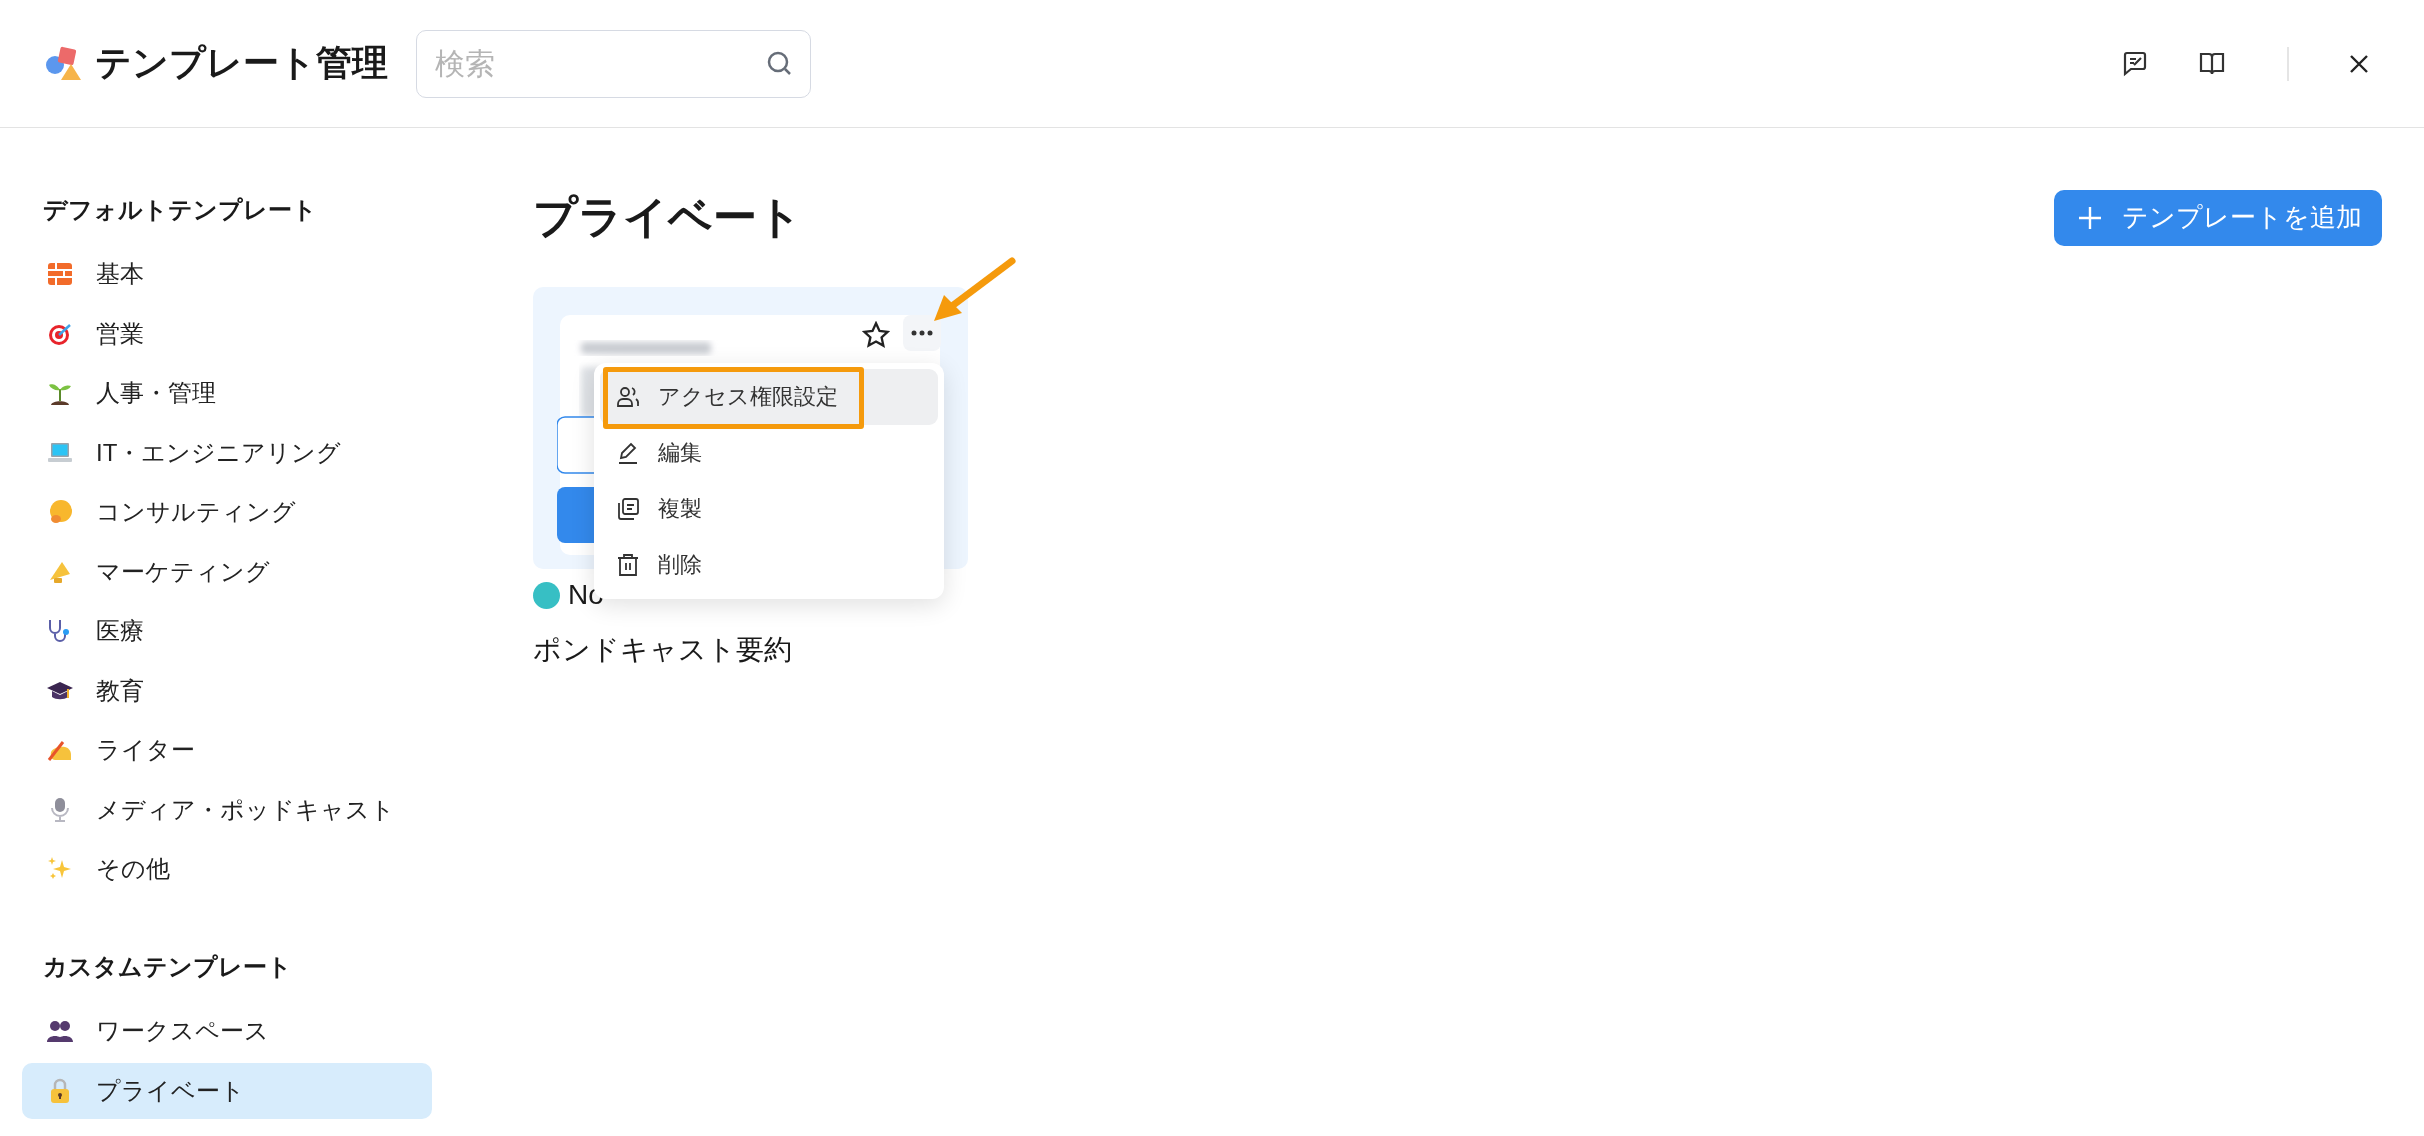  What do you see at coordinates (667, 217) in the screenshot?
I see `page-title: プライベート` at bounding box center [667, 217].